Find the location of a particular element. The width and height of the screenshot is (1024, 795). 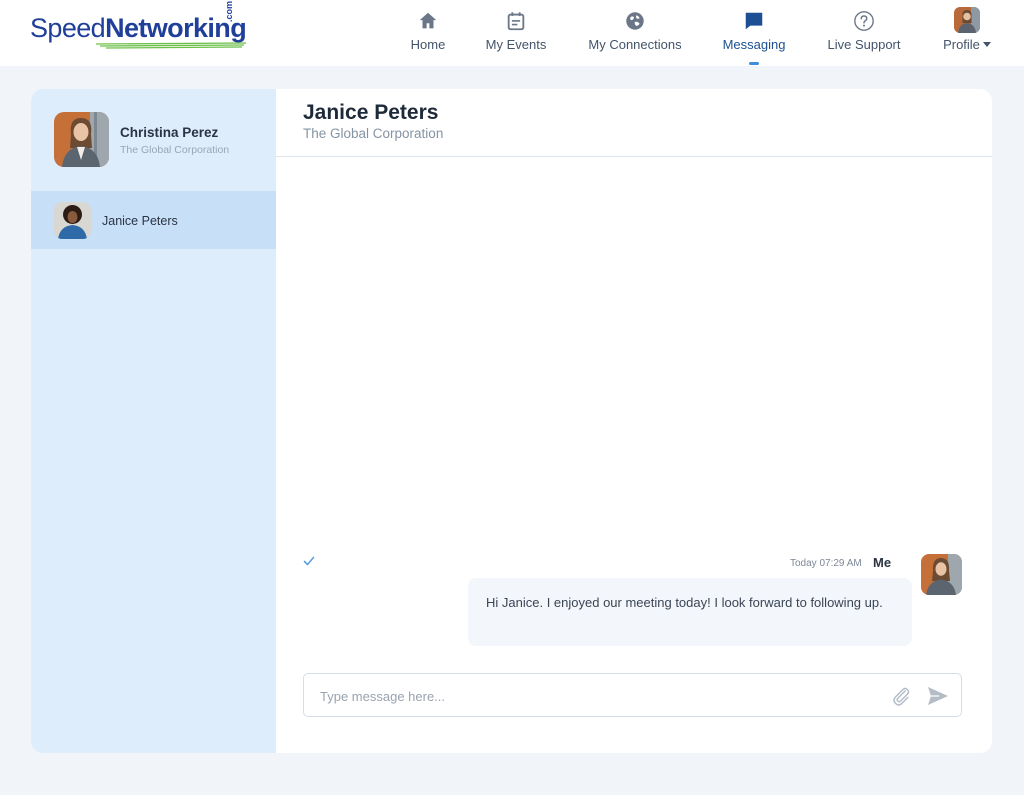

current-user-avatar is located at coordinates (81, 139).